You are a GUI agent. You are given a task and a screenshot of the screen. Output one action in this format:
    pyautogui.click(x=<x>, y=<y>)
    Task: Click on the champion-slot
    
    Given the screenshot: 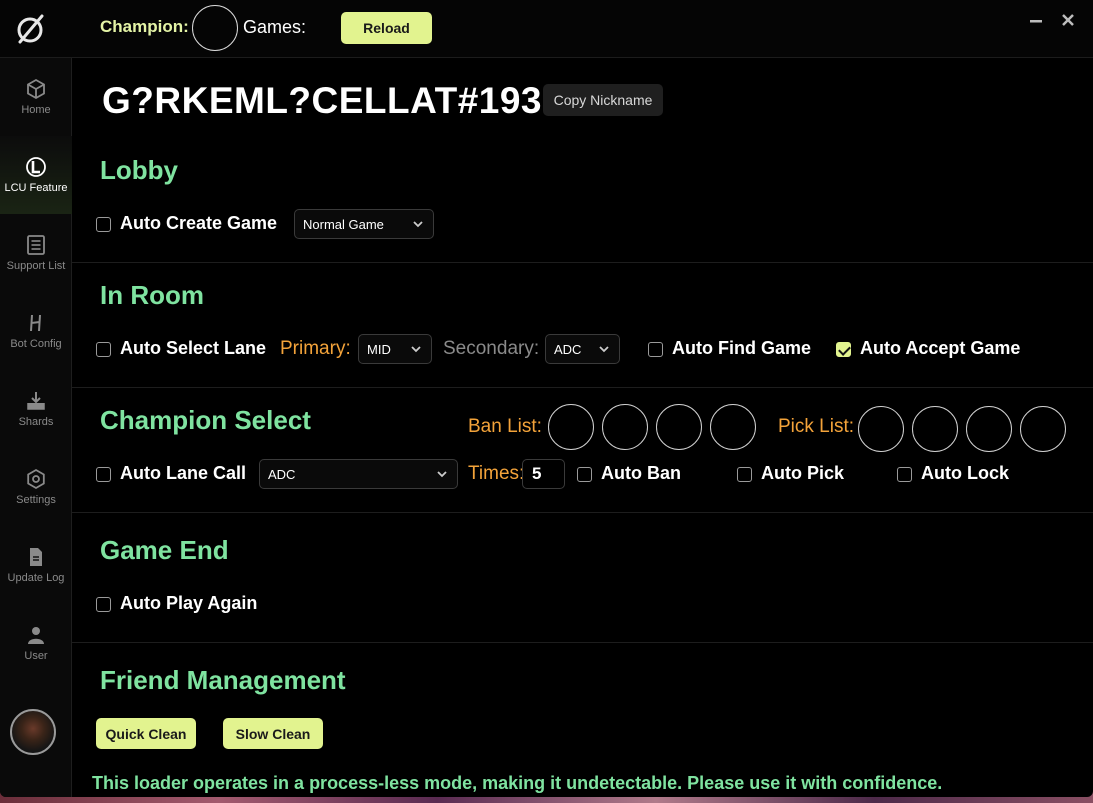 What is the action you would take?
    pyautogui.click(x=215, y=28)
    